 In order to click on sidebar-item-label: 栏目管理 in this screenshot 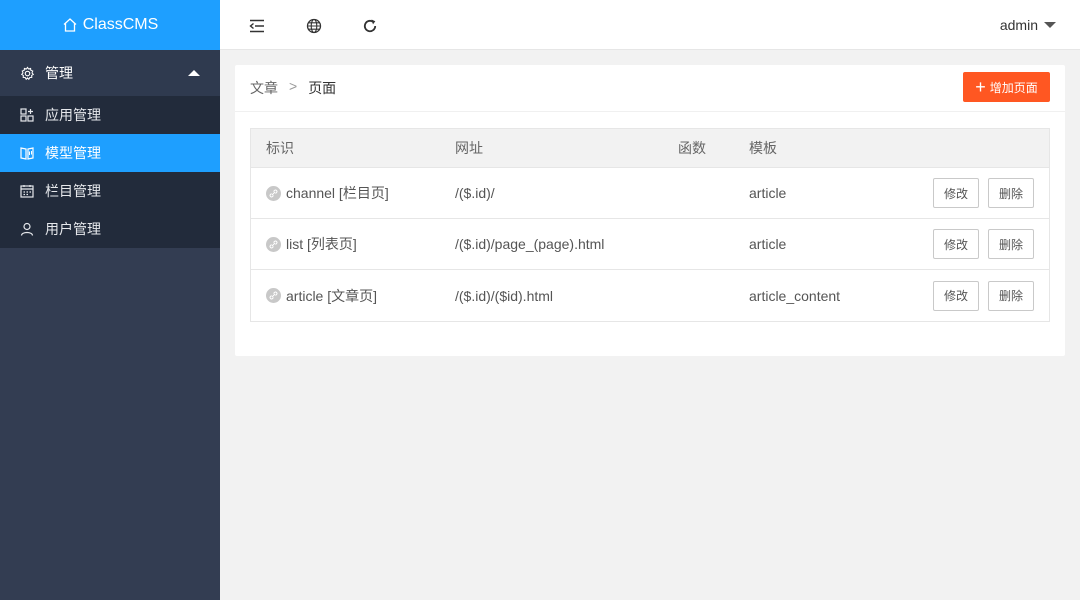, I will do `click(73, 191)`.